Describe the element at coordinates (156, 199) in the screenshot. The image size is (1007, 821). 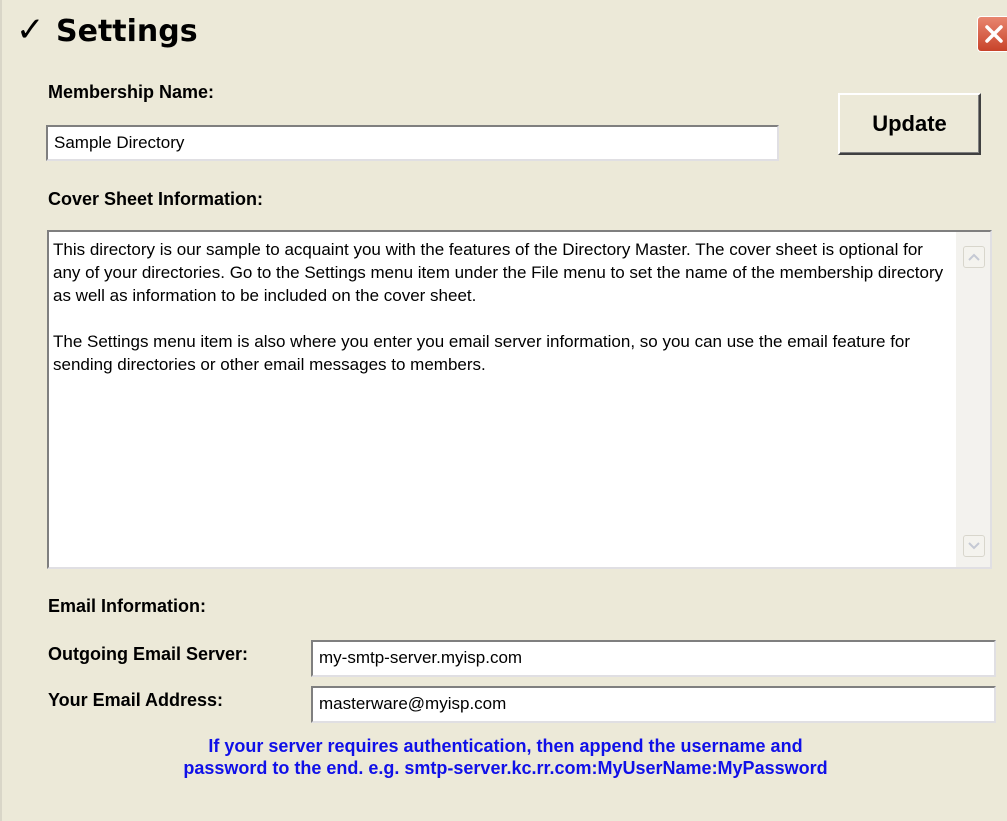
I see `cover-sheet-label: Cover Sheet Information:` at that location.